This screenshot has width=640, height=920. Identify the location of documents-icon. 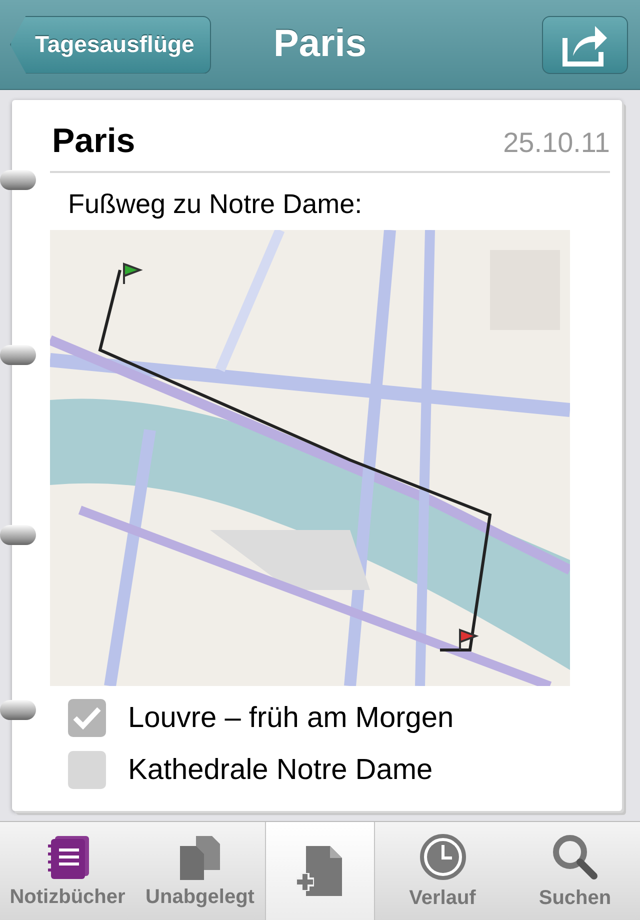
(200, 857).